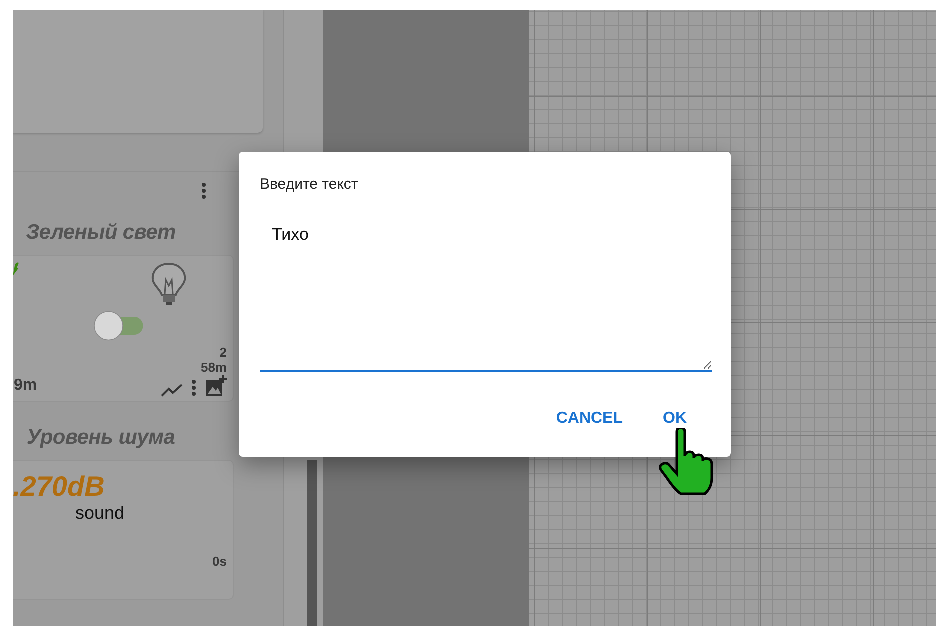 The width and height of the screenshot is (946, 636). Describe the element at coordinates (169, 284) in the screenshot. I see `light-bulb-icon` at that location.